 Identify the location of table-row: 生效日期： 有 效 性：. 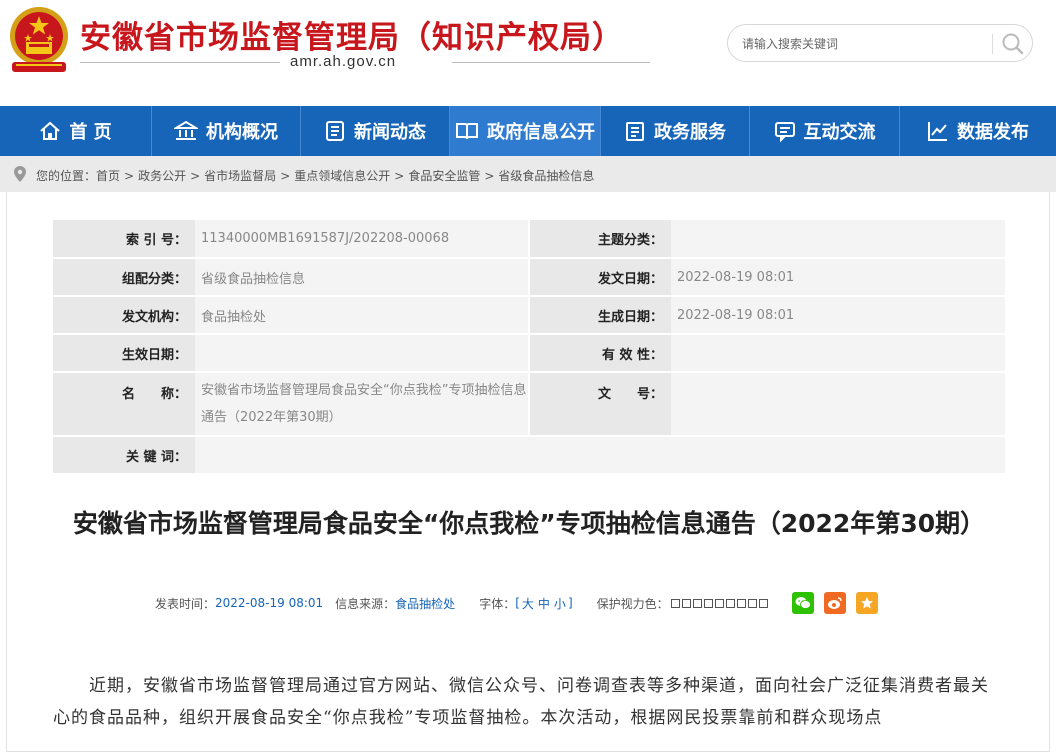
(529, 353).